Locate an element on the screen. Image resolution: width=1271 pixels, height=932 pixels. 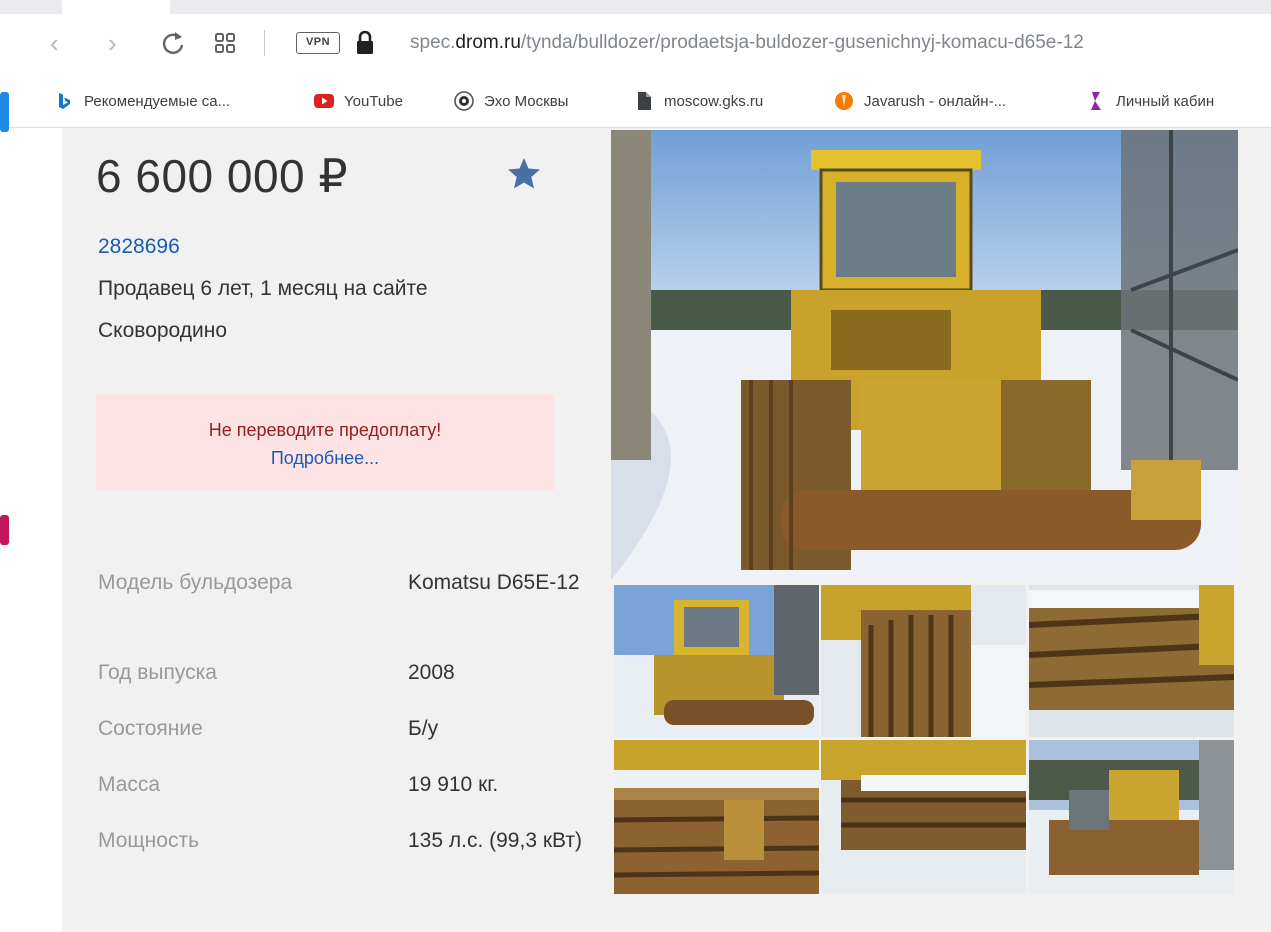
spec-label-year: Год выпуска is located at coordinates (157, 672).